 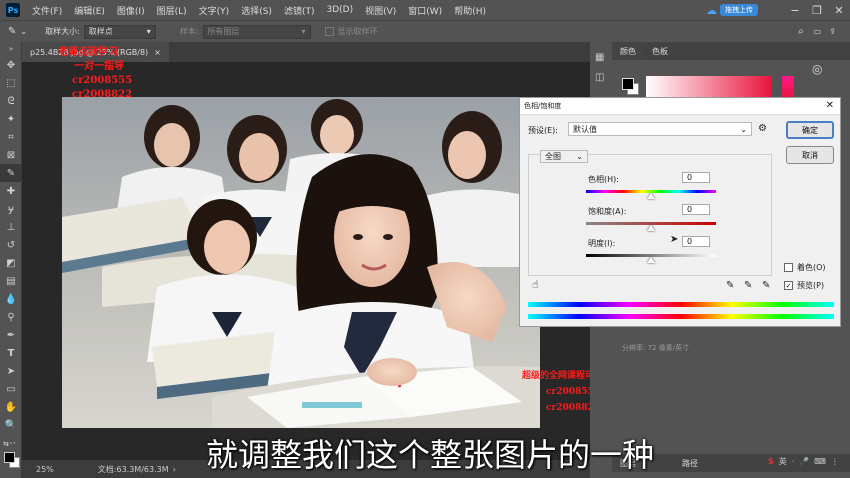 What do you see at coordinates (11, 263) in the screenshot?
I see `eraser-tool-icon: ◩` at bounding box center [11, 263].